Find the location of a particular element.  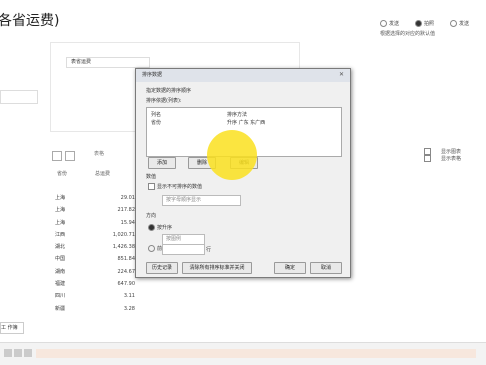

col1-header: 列名 is located at coordinates (156, 115).